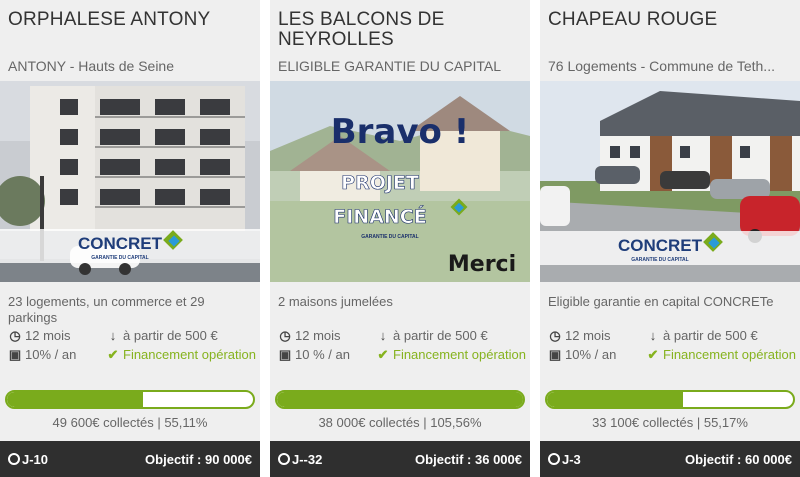 This screenshot has height=477, width=800. Describe the element at coordinates (673, 20) in the screenshot. I see `project-title: CHAPEAU ROUGE` at that location.